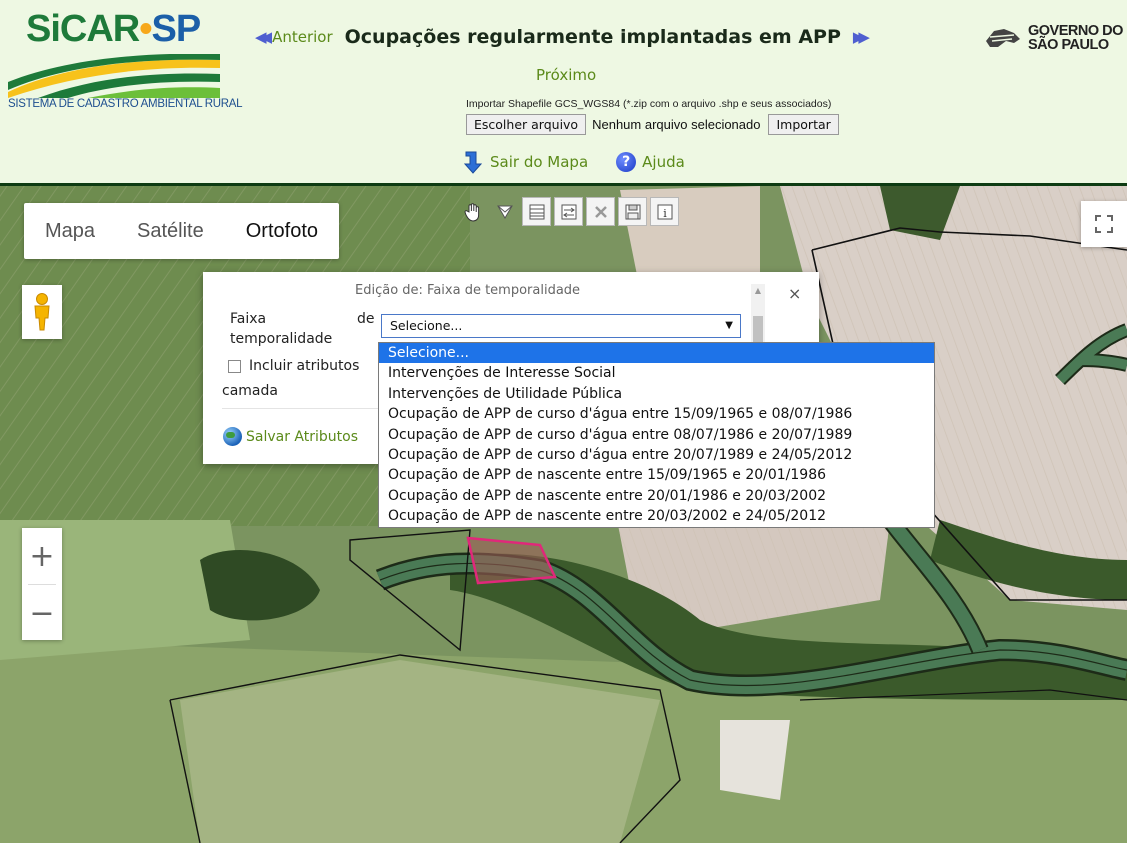  Describe the element at coordinates (70, 231) in the screenshot. I see `map-type-mapa: Mapa` at that location.